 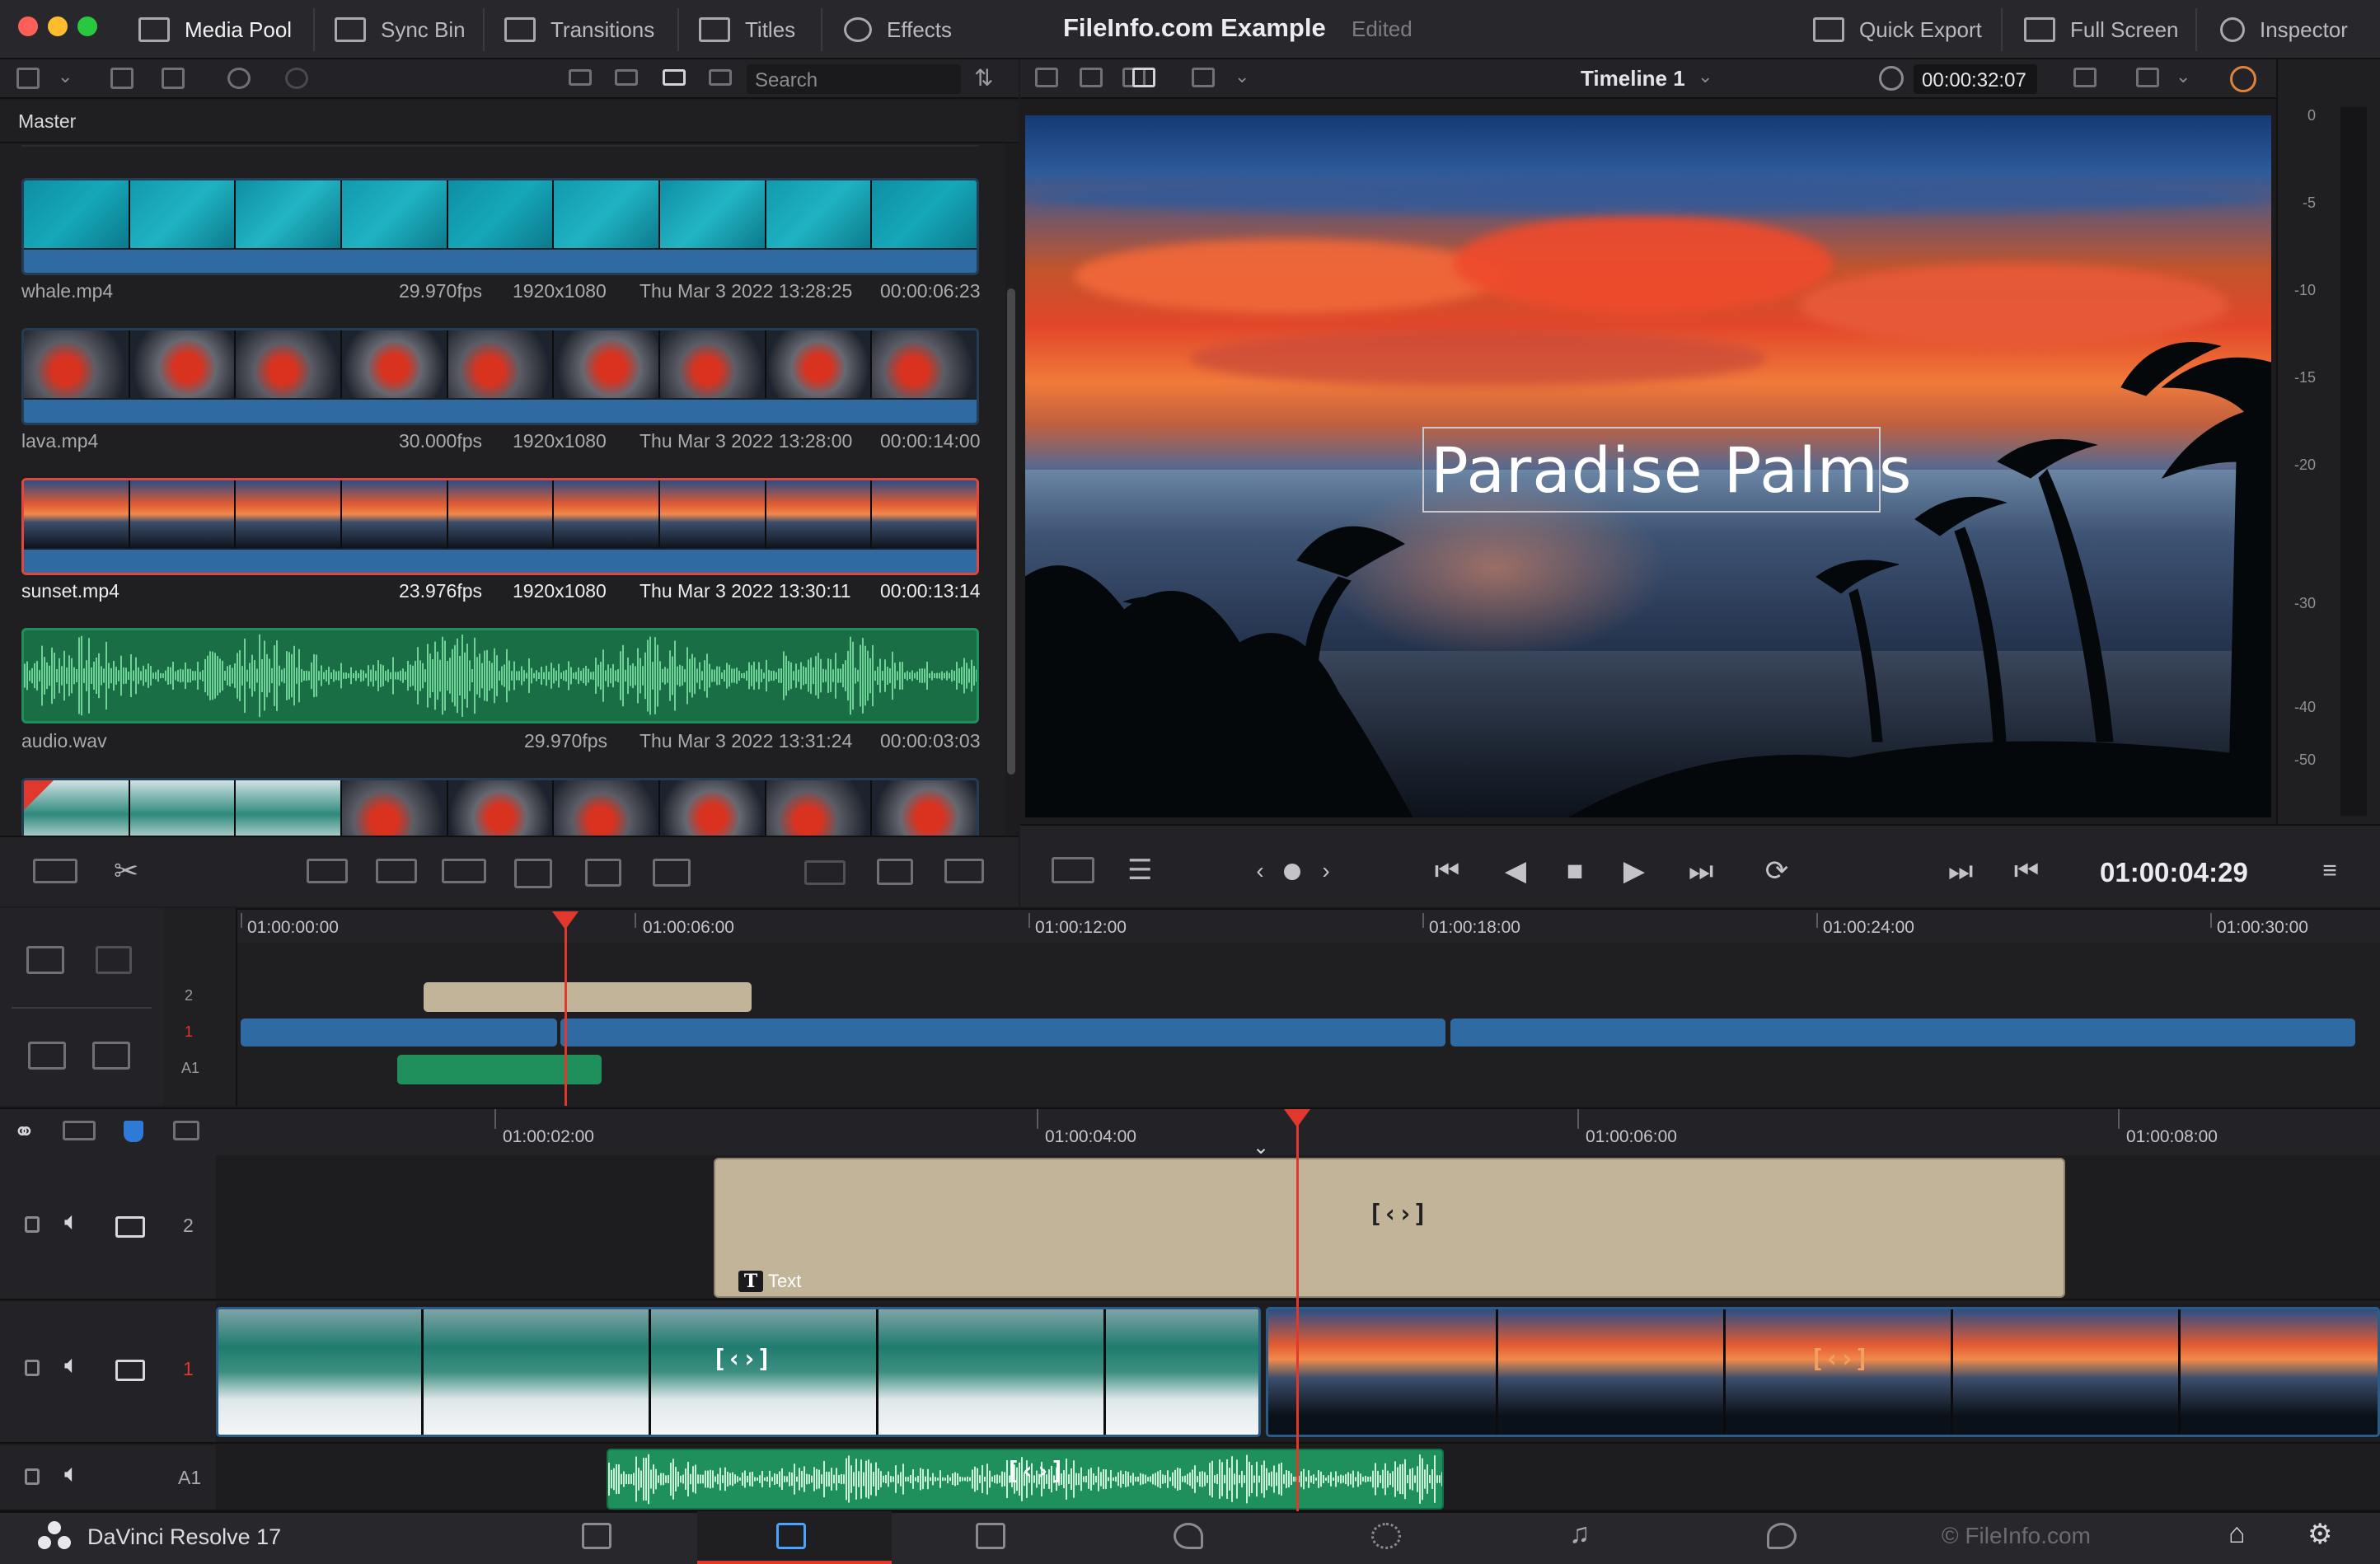 I want to click on next-clip-icon: ›, so click(x=1326, y=871).